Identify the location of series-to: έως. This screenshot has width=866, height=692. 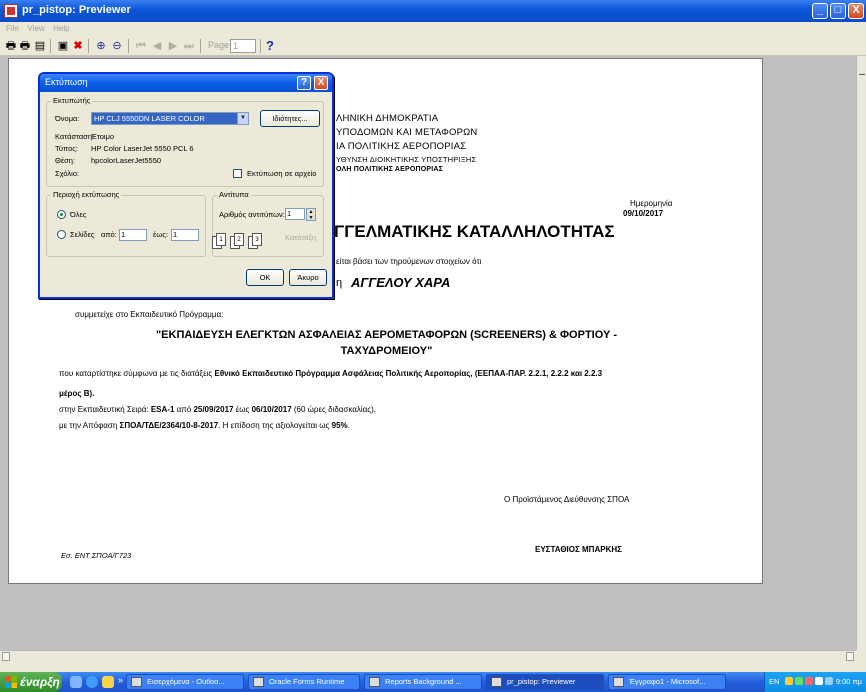
(242, 409).